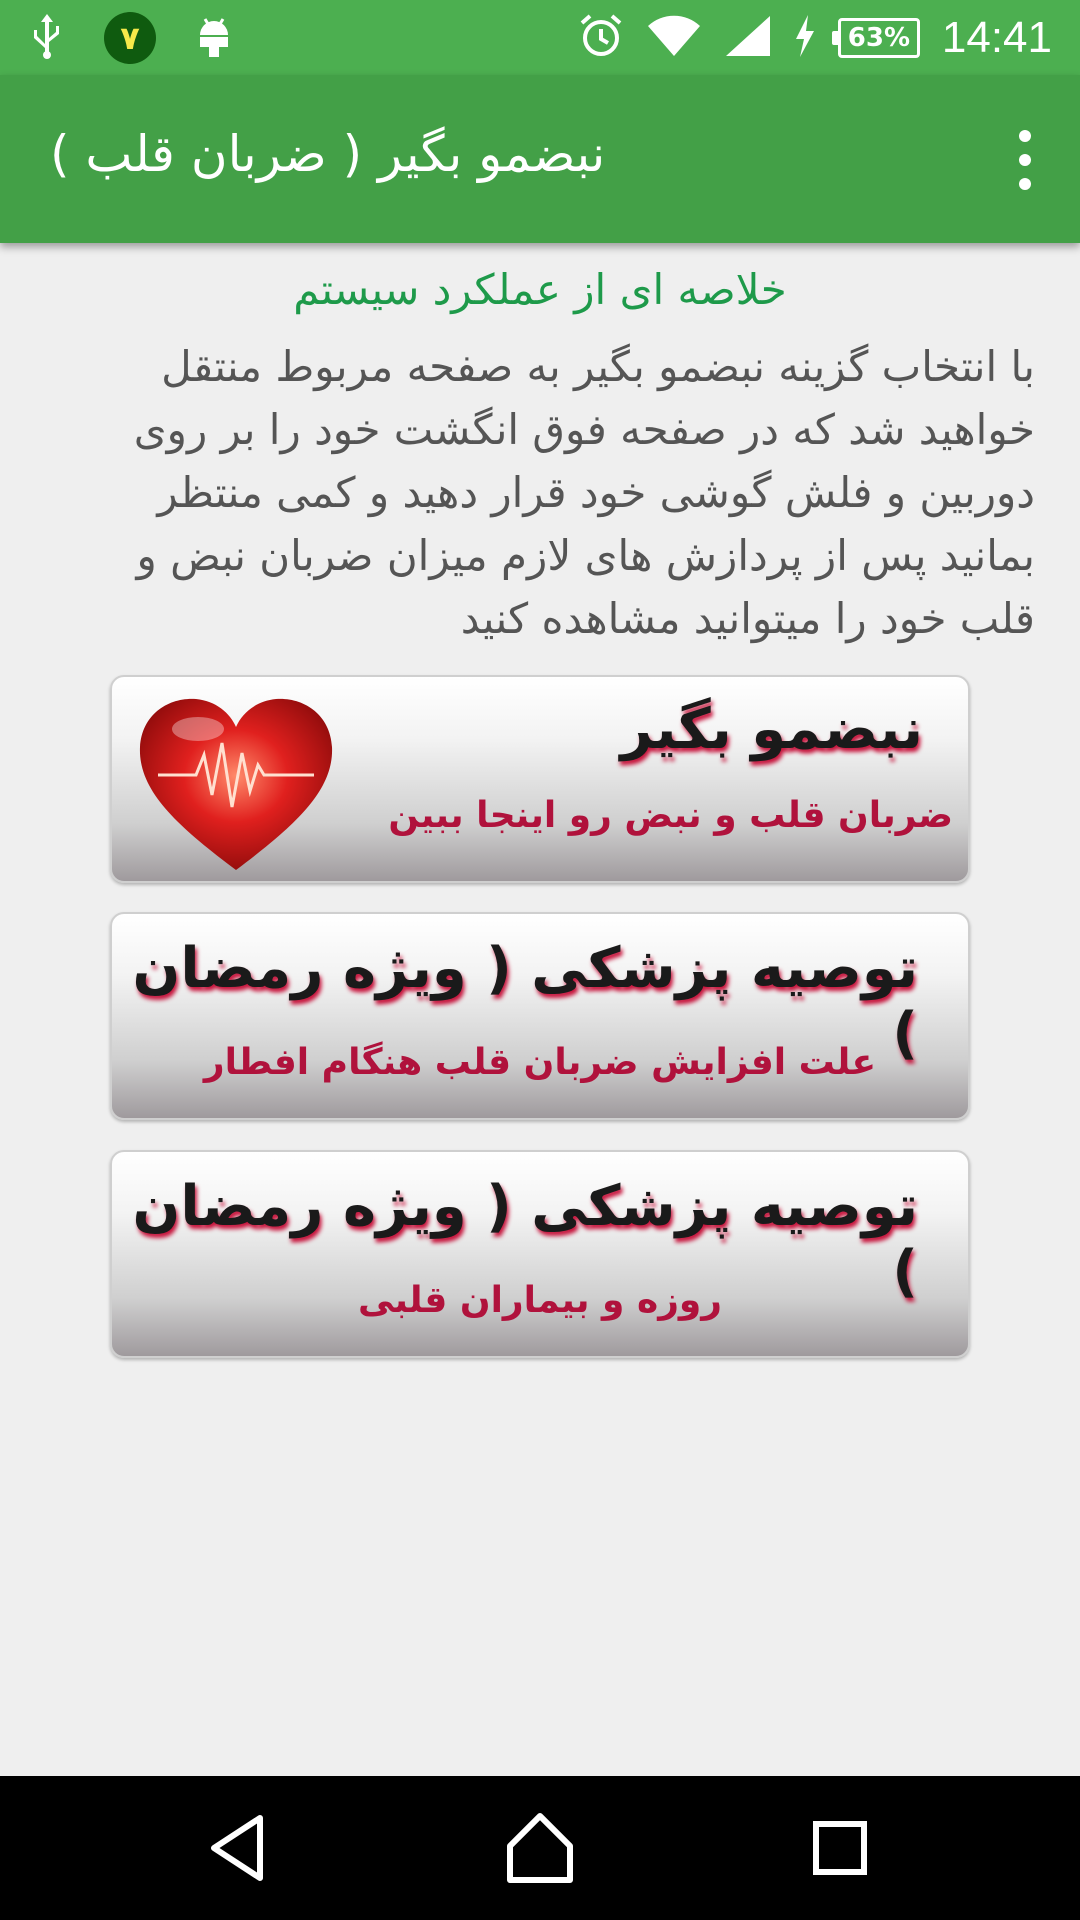 This screenshot has height=1920, width=1080. What do you see at coordinates (47, 38) in the screenshot?
I see `usb-icon` at bounding box center [47, 38].